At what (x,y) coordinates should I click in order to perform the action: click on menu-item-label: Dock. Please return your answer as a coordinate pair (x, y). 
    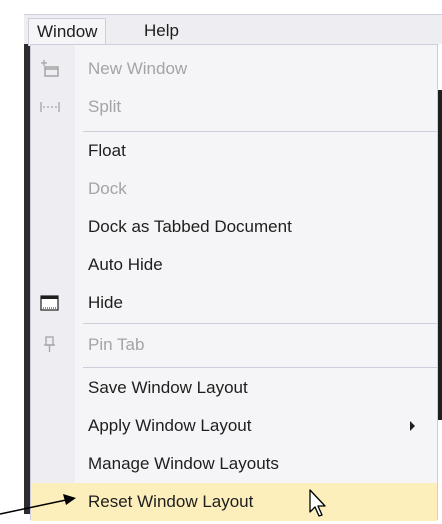
    Looking at the image, I should click on (107, 188).